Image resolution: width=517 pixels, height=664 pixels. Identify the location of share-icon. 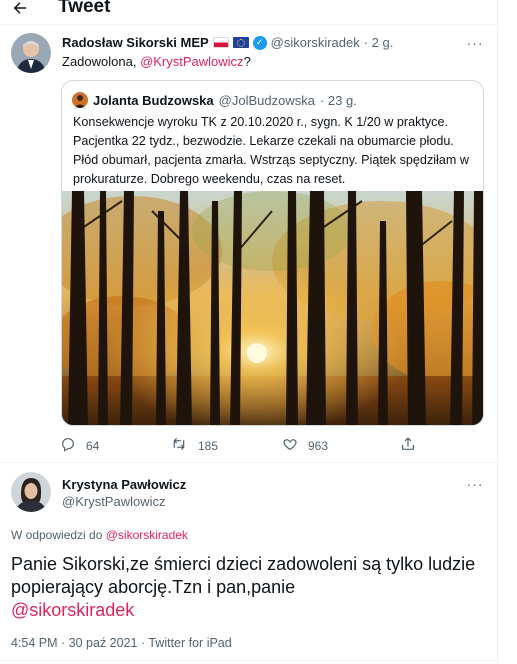
(408, 445).